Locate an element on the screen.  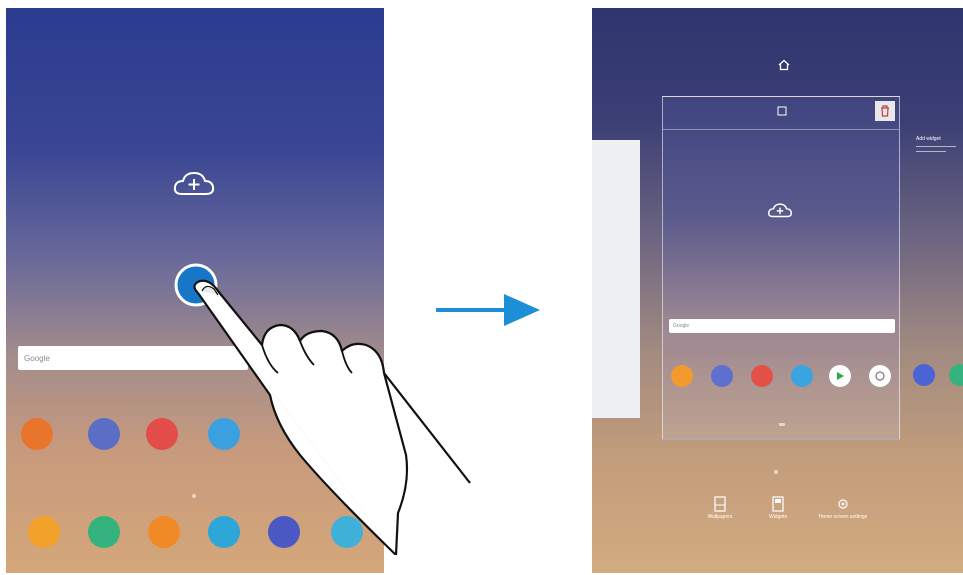
edit-page-indicator is located at coordinates (776, 472).